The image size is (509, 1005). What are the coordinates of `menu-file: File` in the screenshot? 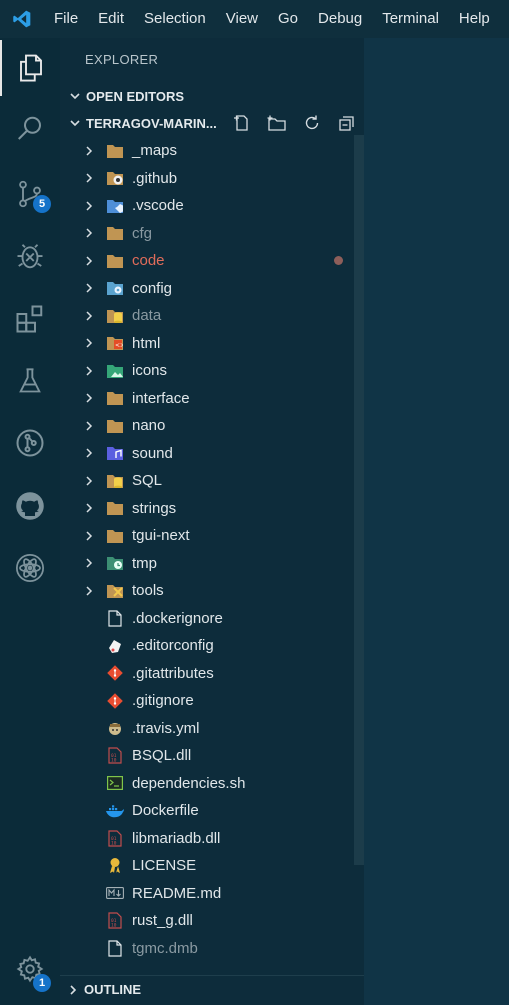 It's located at (66, 19).